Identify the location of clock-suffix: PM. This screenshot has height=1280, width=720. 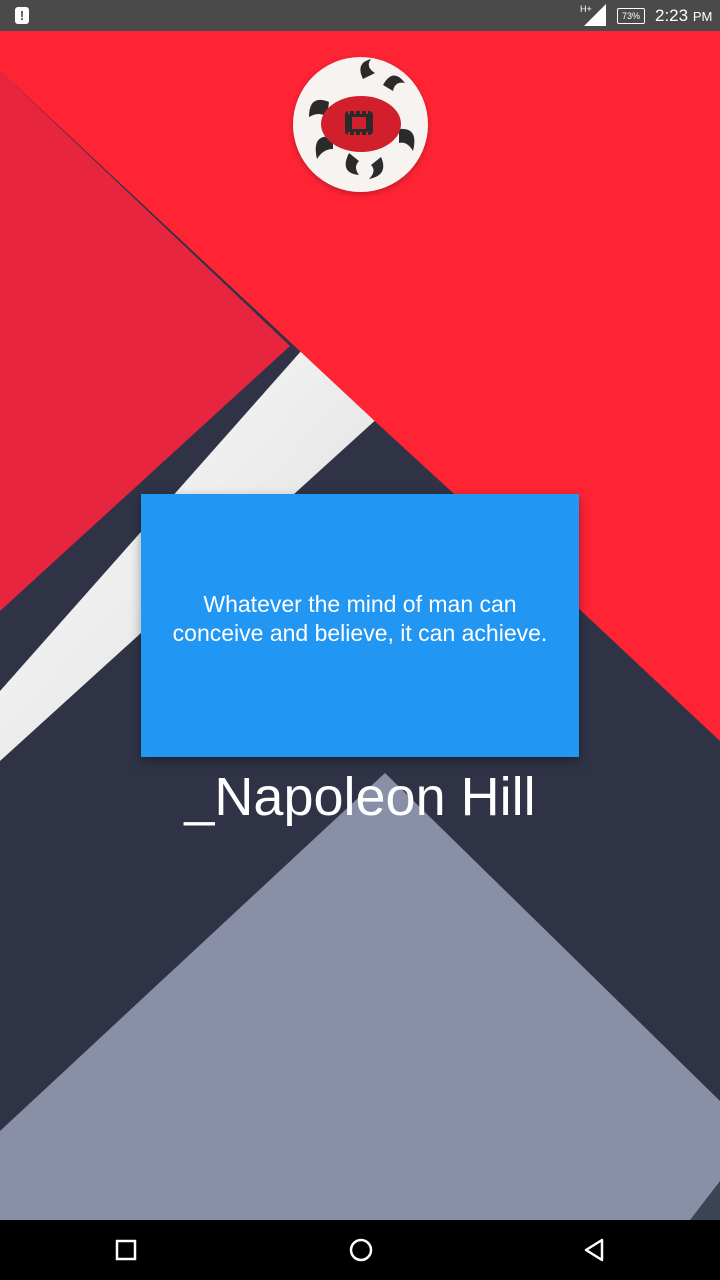
(702, 16).